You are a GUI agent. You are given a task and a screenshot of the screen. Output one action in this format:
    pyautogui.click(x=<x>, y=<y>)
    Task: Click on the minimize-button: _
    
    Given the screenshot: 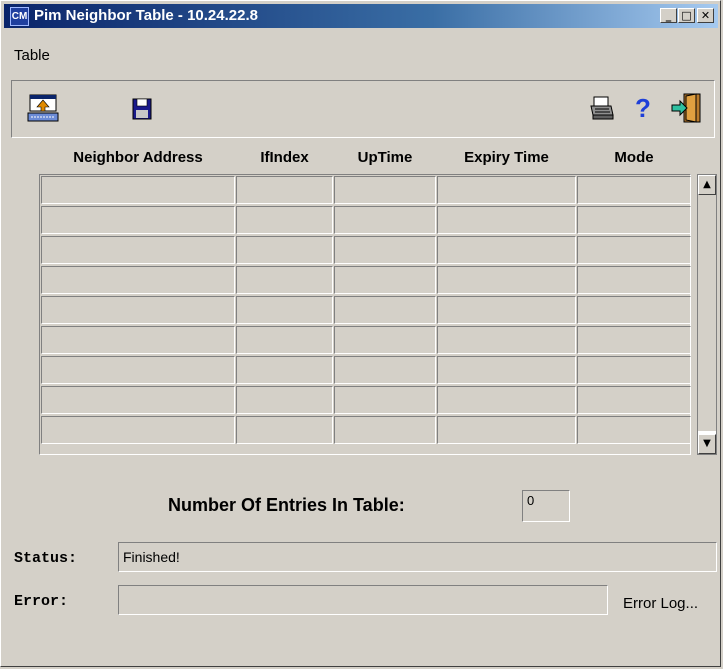 What is the action you would take?
    pyautogui.click(x=668, y=15)
    